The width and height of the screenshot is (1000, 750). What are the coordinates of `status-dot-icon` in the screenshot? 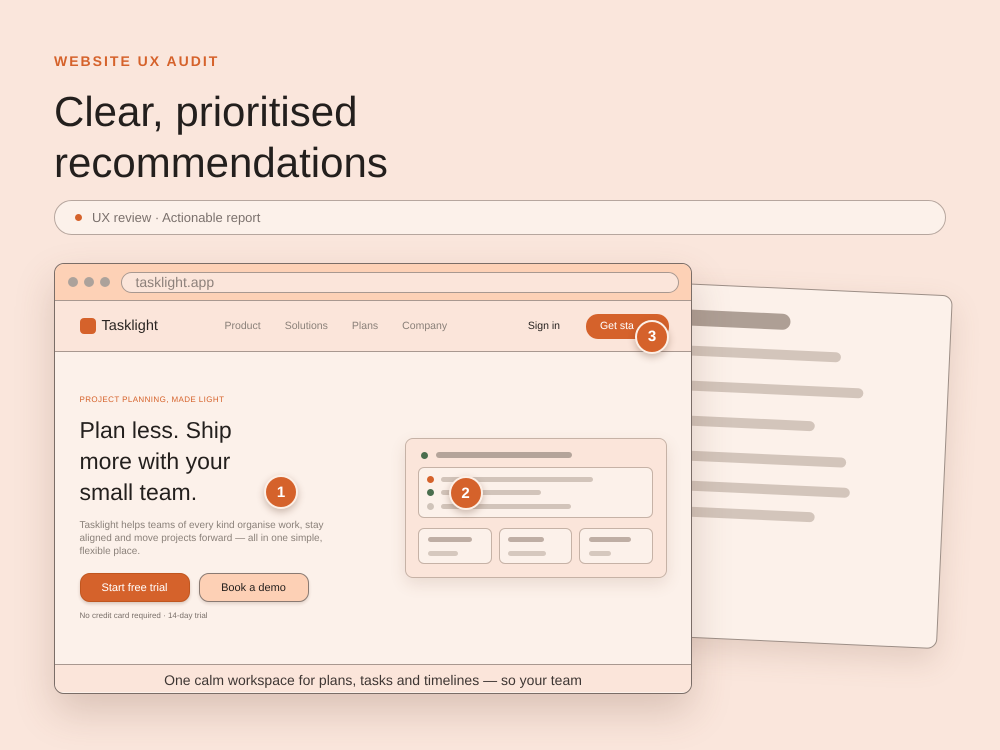 It's located at (424, 455).